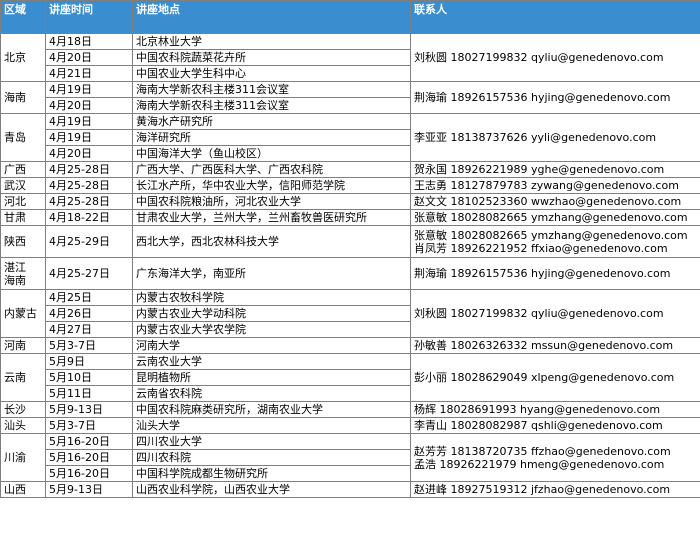 The image size is (700, 546). I want to click on place-cell: 中国科学院成都生物研究所, so click(271, 473).